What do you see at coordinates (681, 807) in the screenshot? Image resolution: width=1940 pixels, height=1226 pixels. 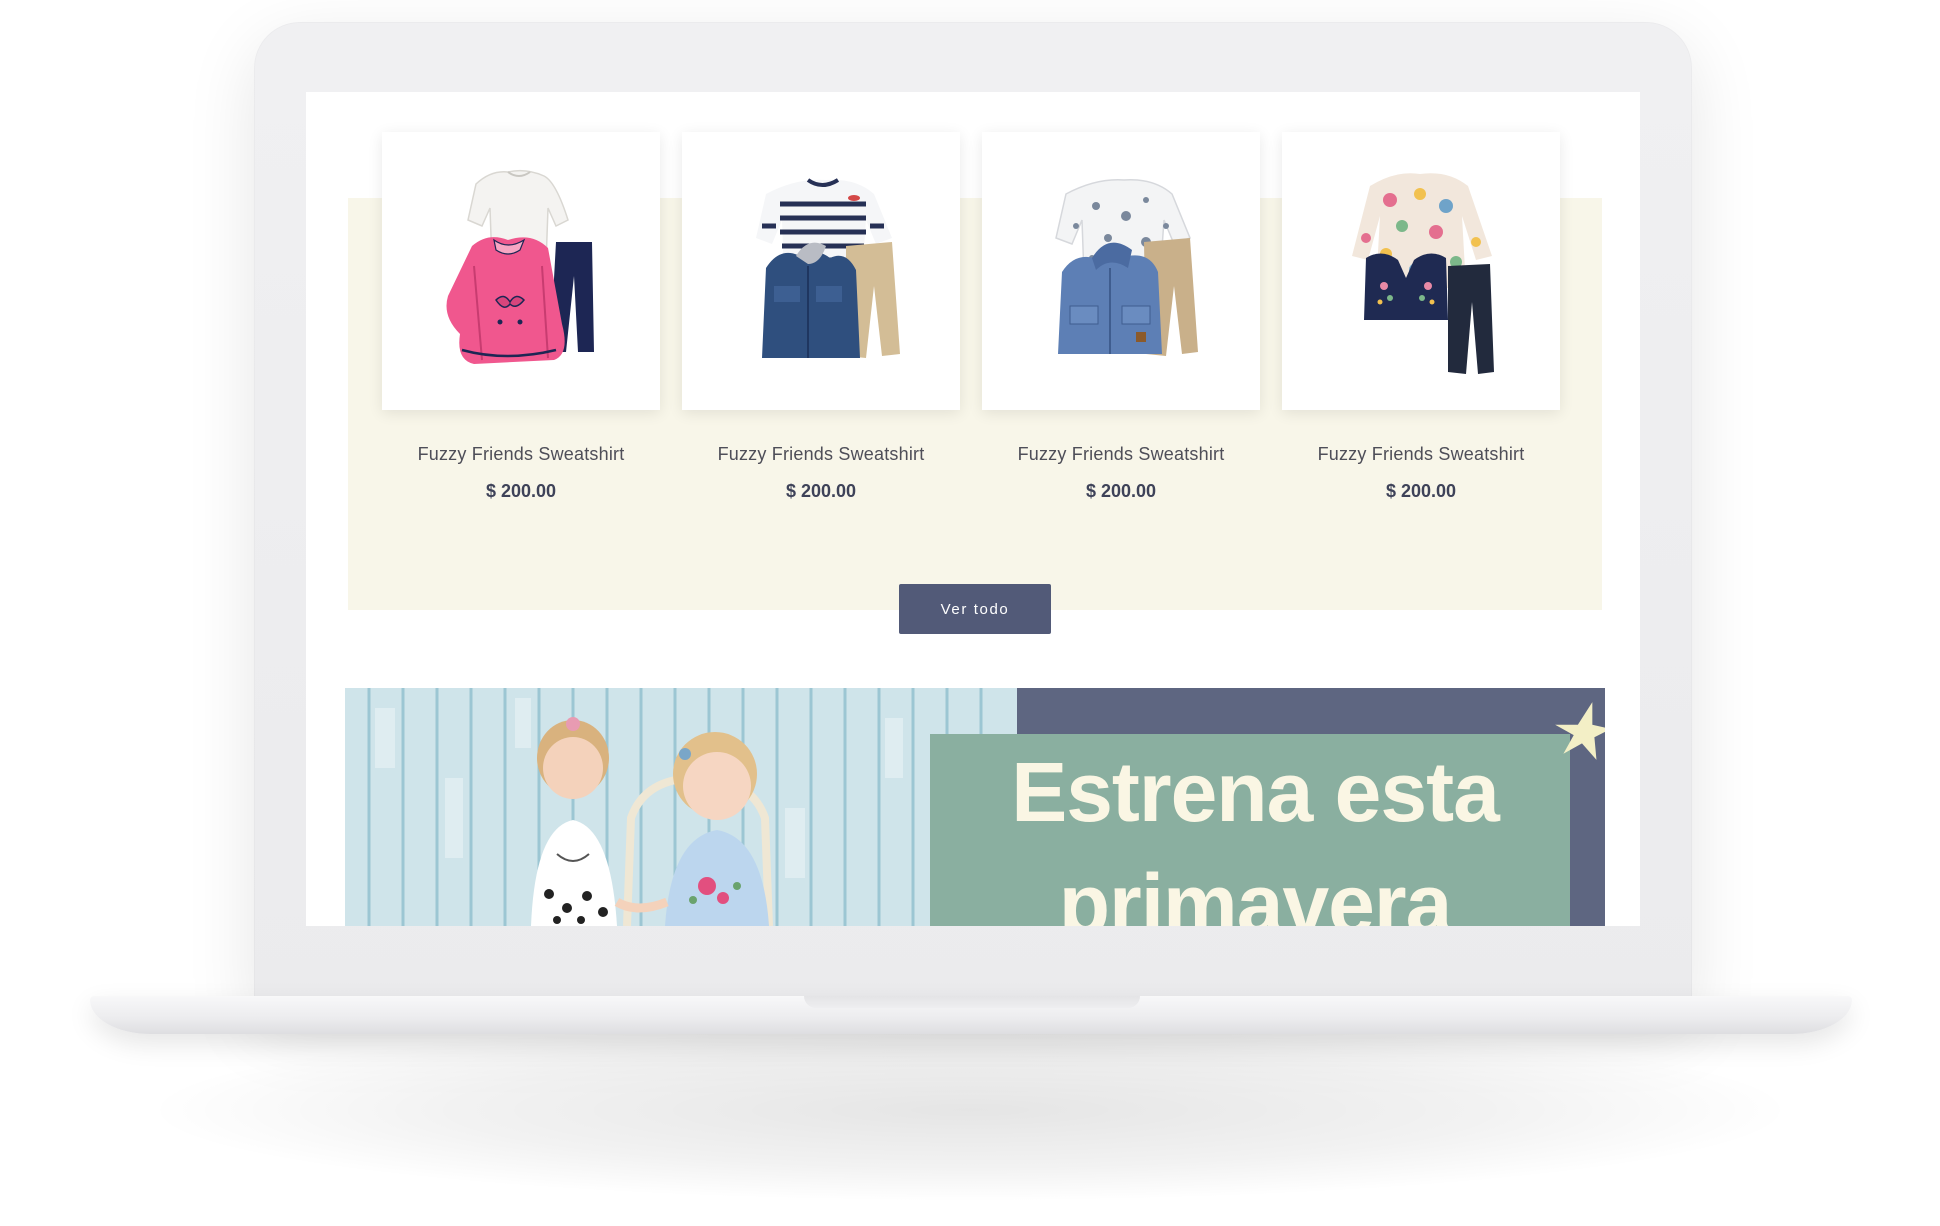 I see `banner-photo` at bounding box center [681, 807].